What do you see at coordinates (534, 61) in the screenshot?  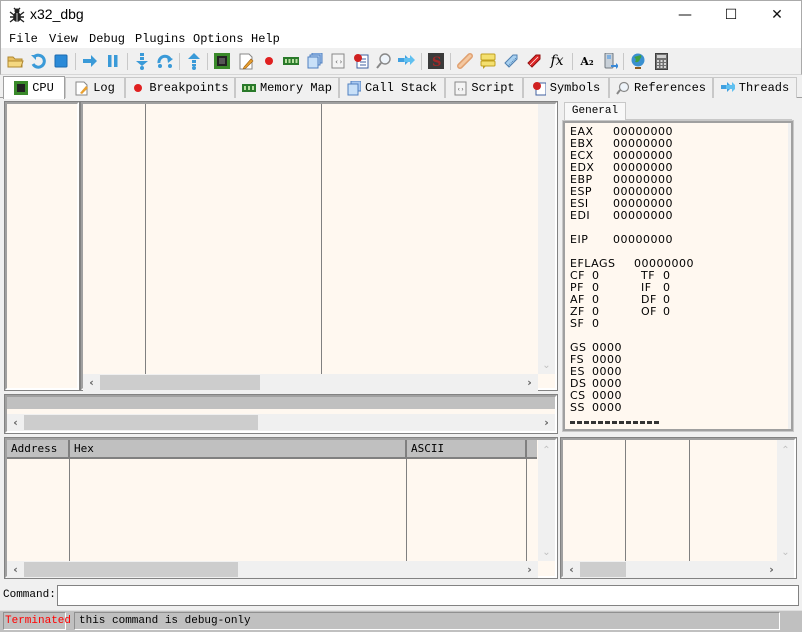 I see `bookmarks-icon` at bounding box center [534, 61].